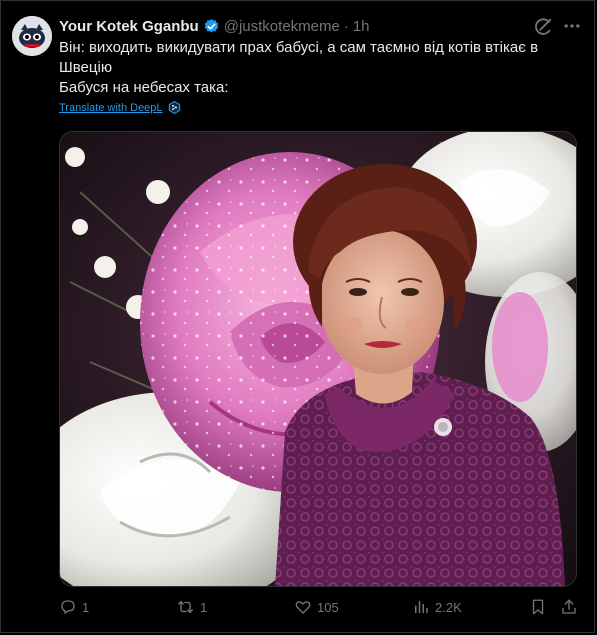 Image resolution: width=597 pixels, height=635 pixels. Describe the element at coordinates (303, 607) in the screenshot. I see `heart-icon` at that location.